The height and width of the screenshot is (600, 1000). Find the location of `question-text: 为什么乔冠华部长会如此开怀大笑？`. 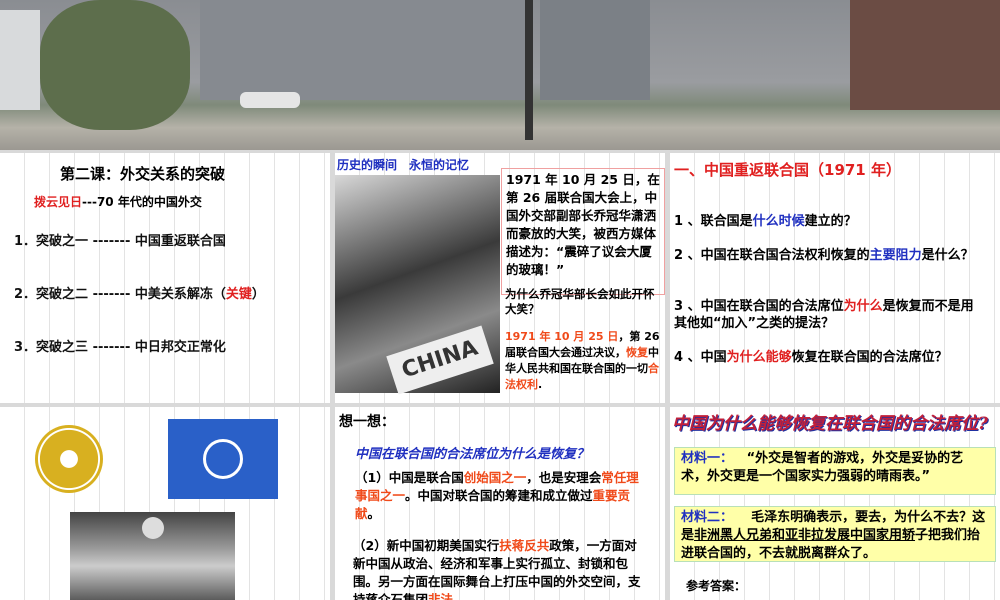

question-text: 为什么乔冠华部长会如此开怀大笑？ is located at coordinates (580, 301).